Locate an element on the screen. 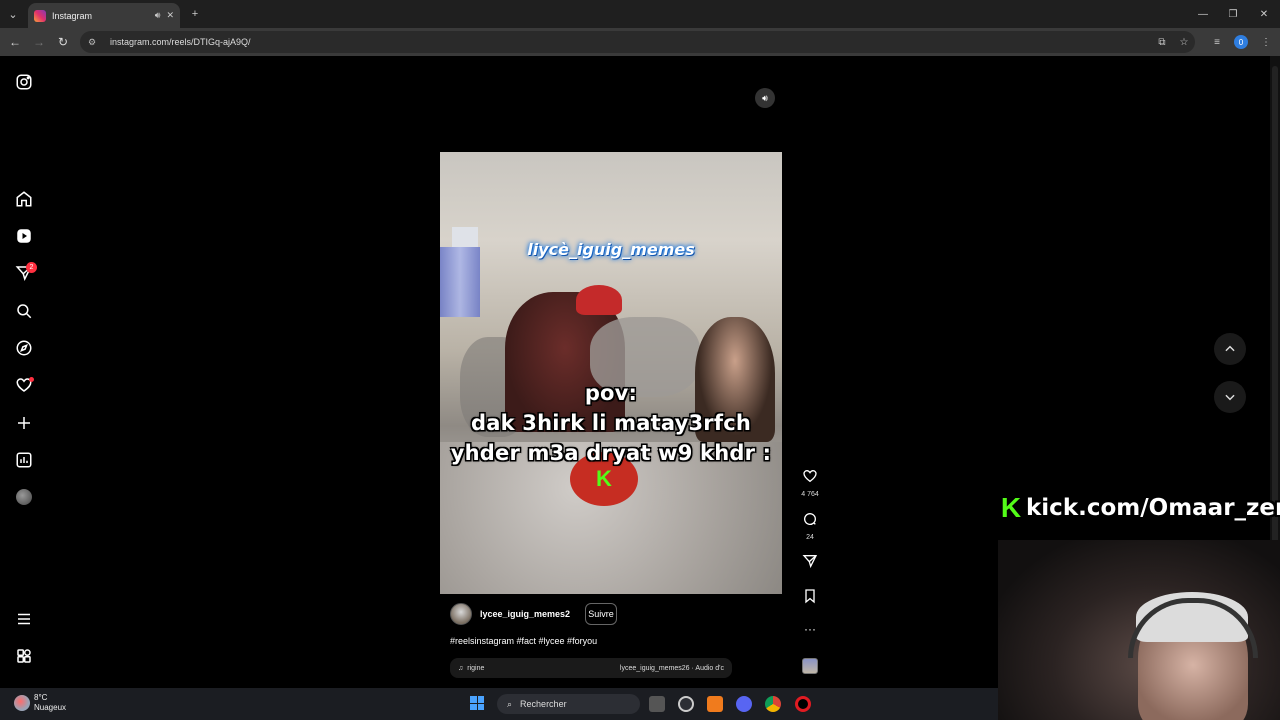 The width and height of the screenshot is (1280, 720). caption-line-3: yhder m3a dryat w9 khdr : is located at coordinates (611, 453).